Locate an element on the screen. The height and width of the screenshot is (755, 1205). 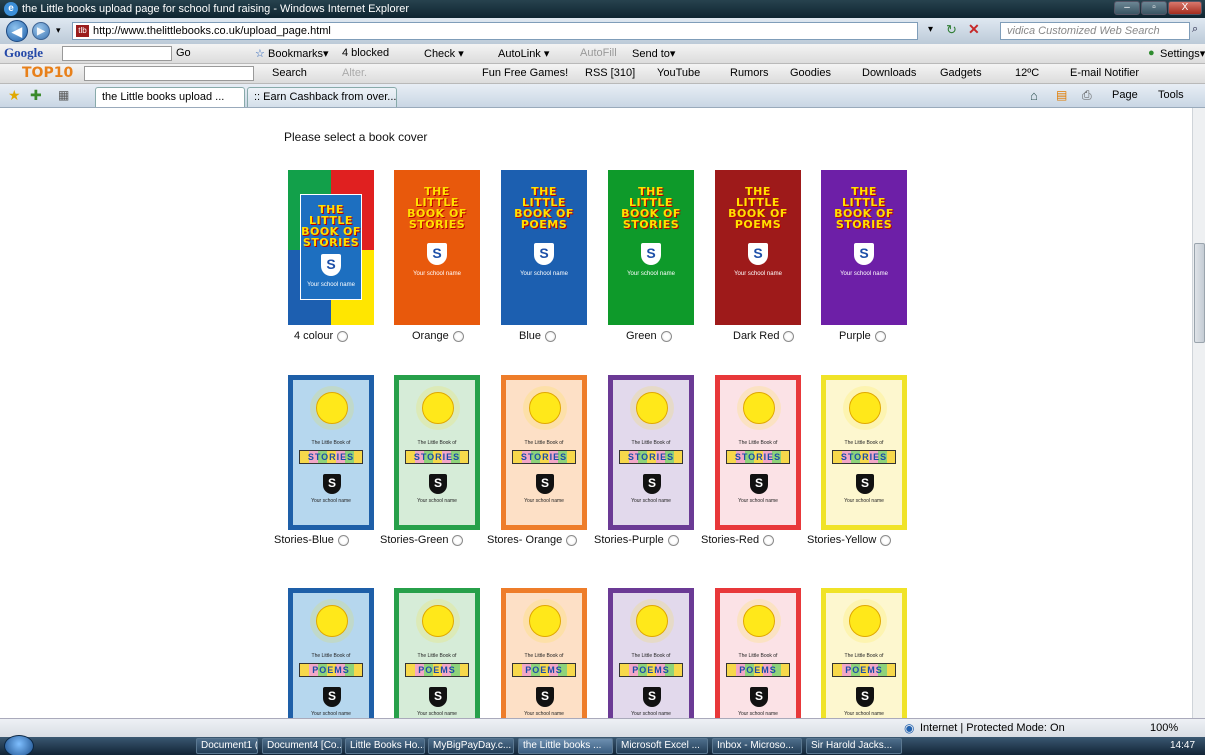
cover-option: 4 colour is located at coordinates (321, 336).